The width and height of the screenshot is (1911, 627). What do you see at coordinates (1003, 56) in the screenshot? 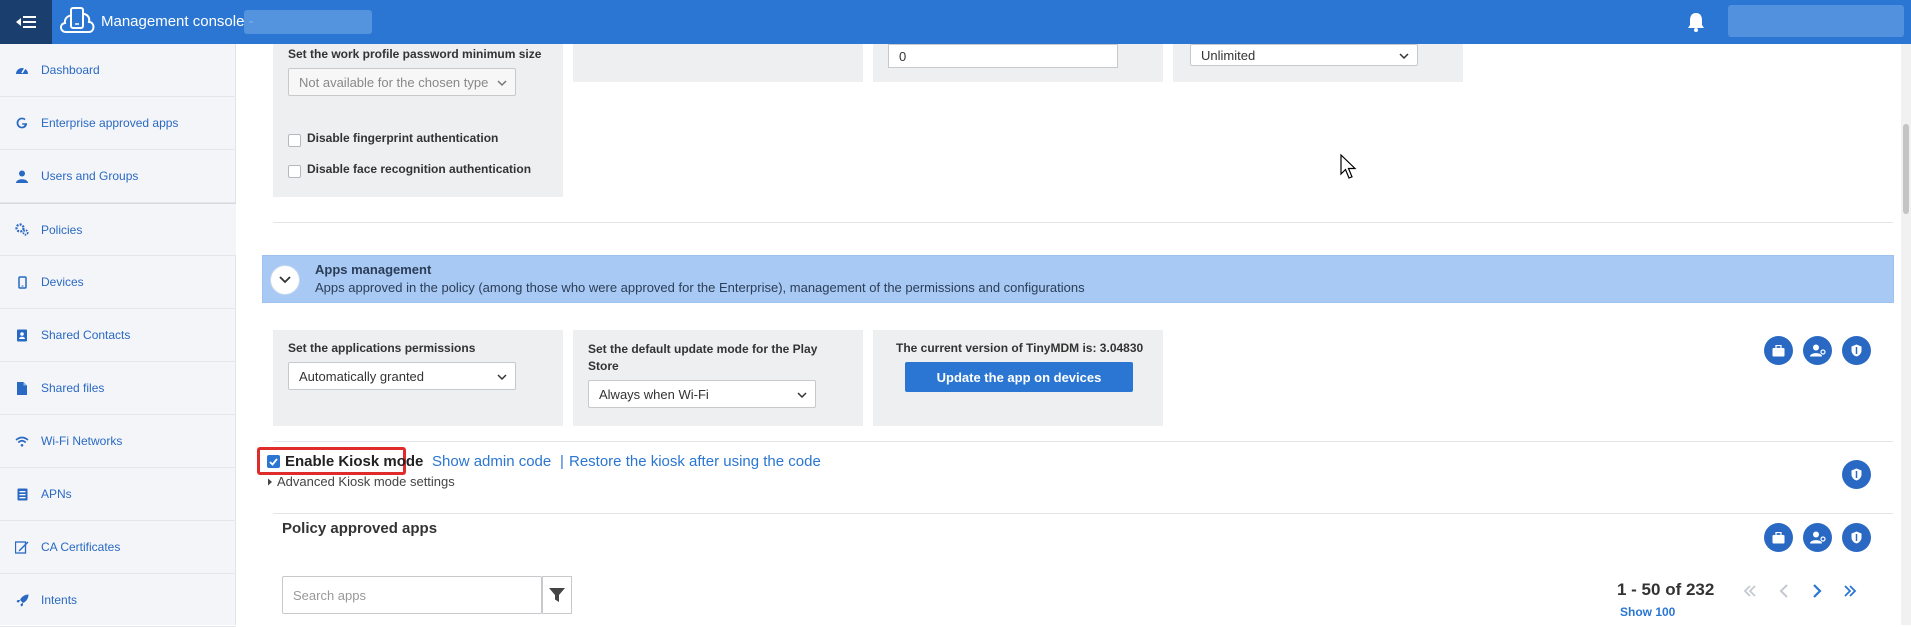
I see `numeric-input: 0` at bounding box center [1003, 56].